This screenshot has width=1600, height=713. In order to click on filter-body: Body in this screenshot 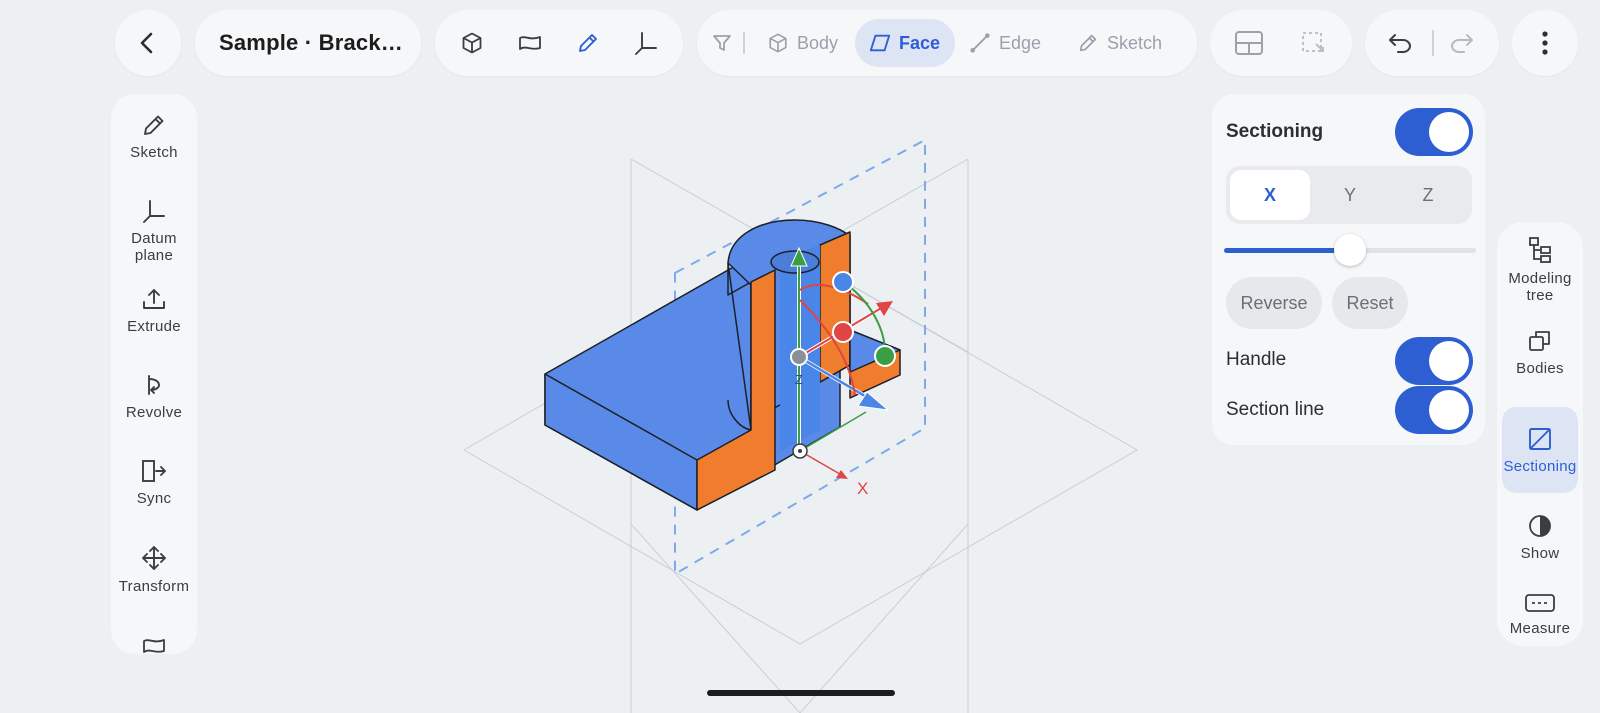, I will do `click(802, 43)`.